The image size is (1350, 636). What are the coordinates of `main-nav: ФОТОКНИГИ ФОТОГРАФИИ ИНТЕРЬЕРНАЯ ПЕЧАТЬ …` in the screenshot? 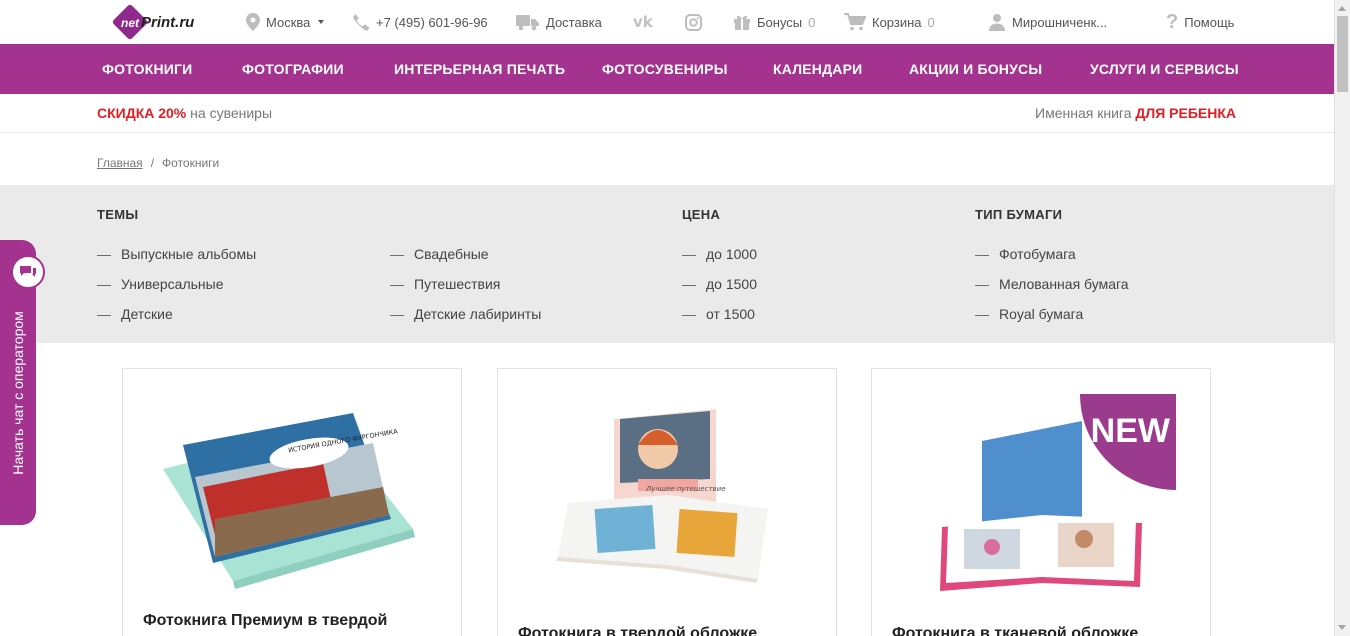 It's located at (667, 69).